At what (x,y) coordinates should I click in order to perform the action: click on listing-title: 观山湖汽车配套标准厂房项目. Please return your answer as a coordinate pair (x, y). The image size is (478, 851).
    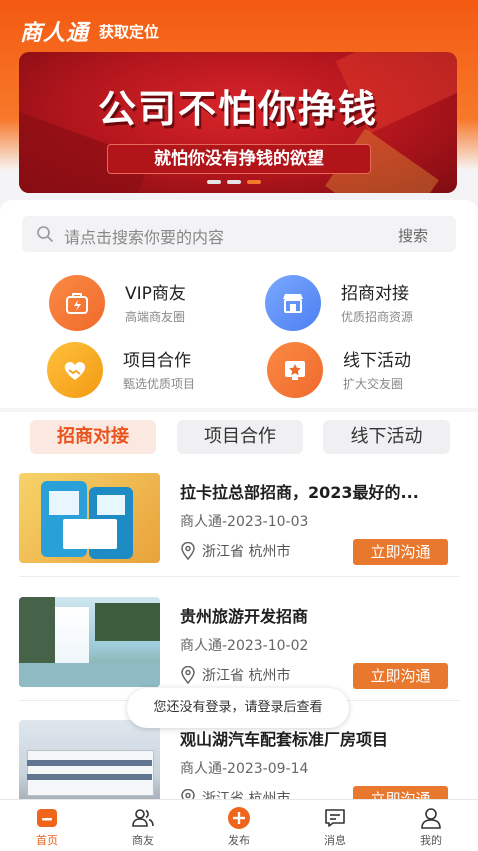
    Looking at the image, I should click on (284, 739).